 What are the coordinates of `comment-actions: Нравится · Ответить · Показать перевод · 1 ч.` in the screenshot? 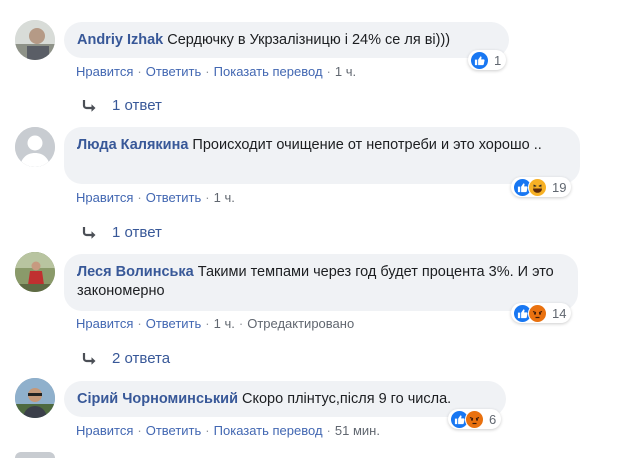 It's located at (216, 72).